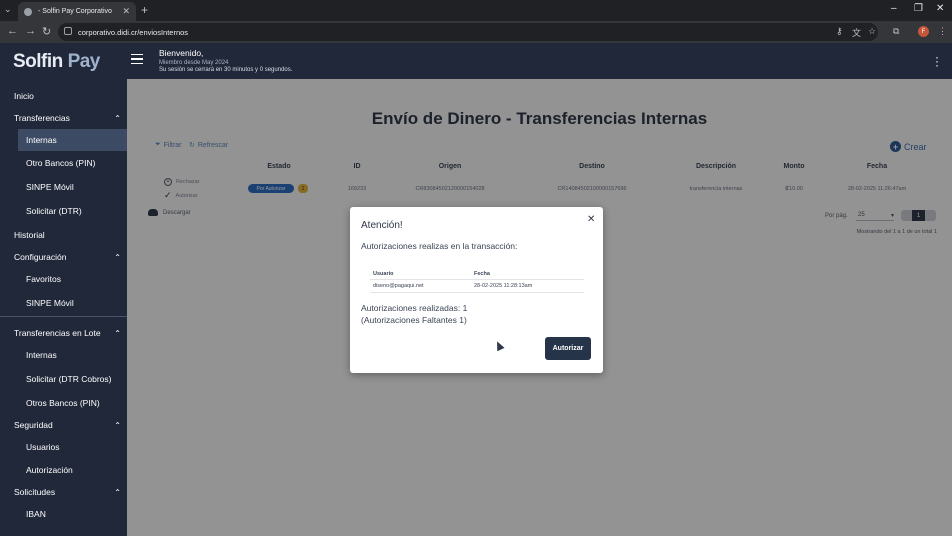 This screenshot has width=952, height=536. Describe the element at coordinates (35, 492) in the screenshot. I see `sidebar-item-label: Solicitudes` at that location.